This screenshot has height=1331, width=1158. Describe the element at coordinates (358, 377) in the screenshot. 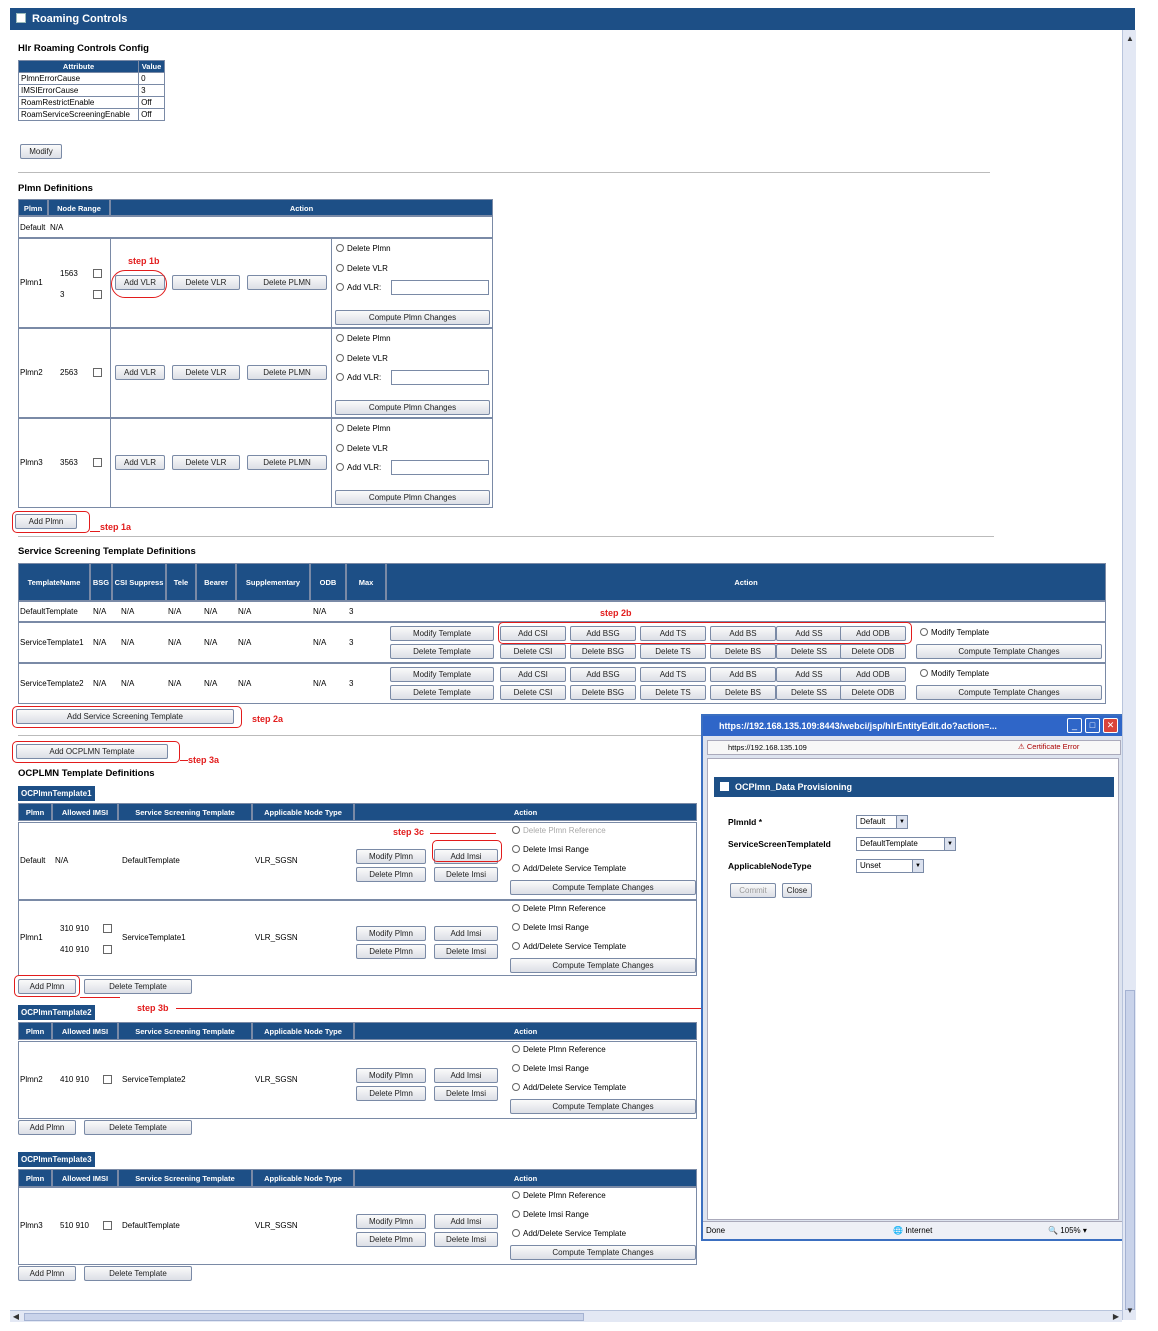

I see `add-vlr-radio: Add VLR:` at that location.